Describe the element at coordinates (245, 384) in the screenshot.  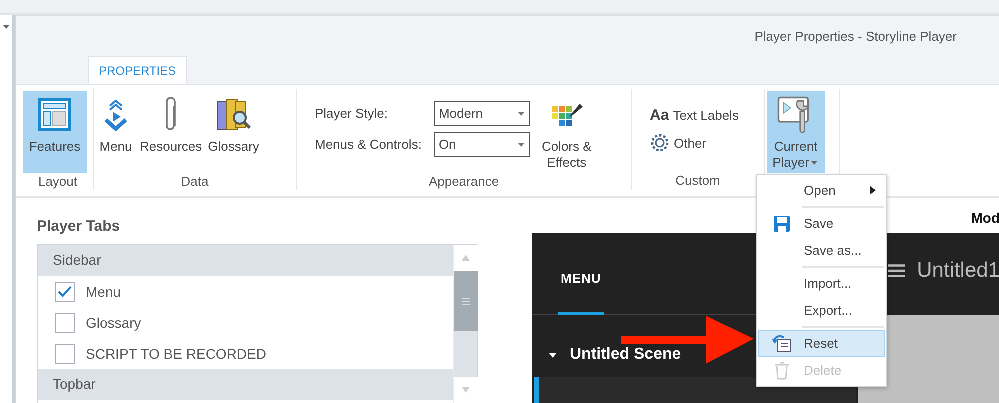
I see `list-group-header: Topbar` at that location.